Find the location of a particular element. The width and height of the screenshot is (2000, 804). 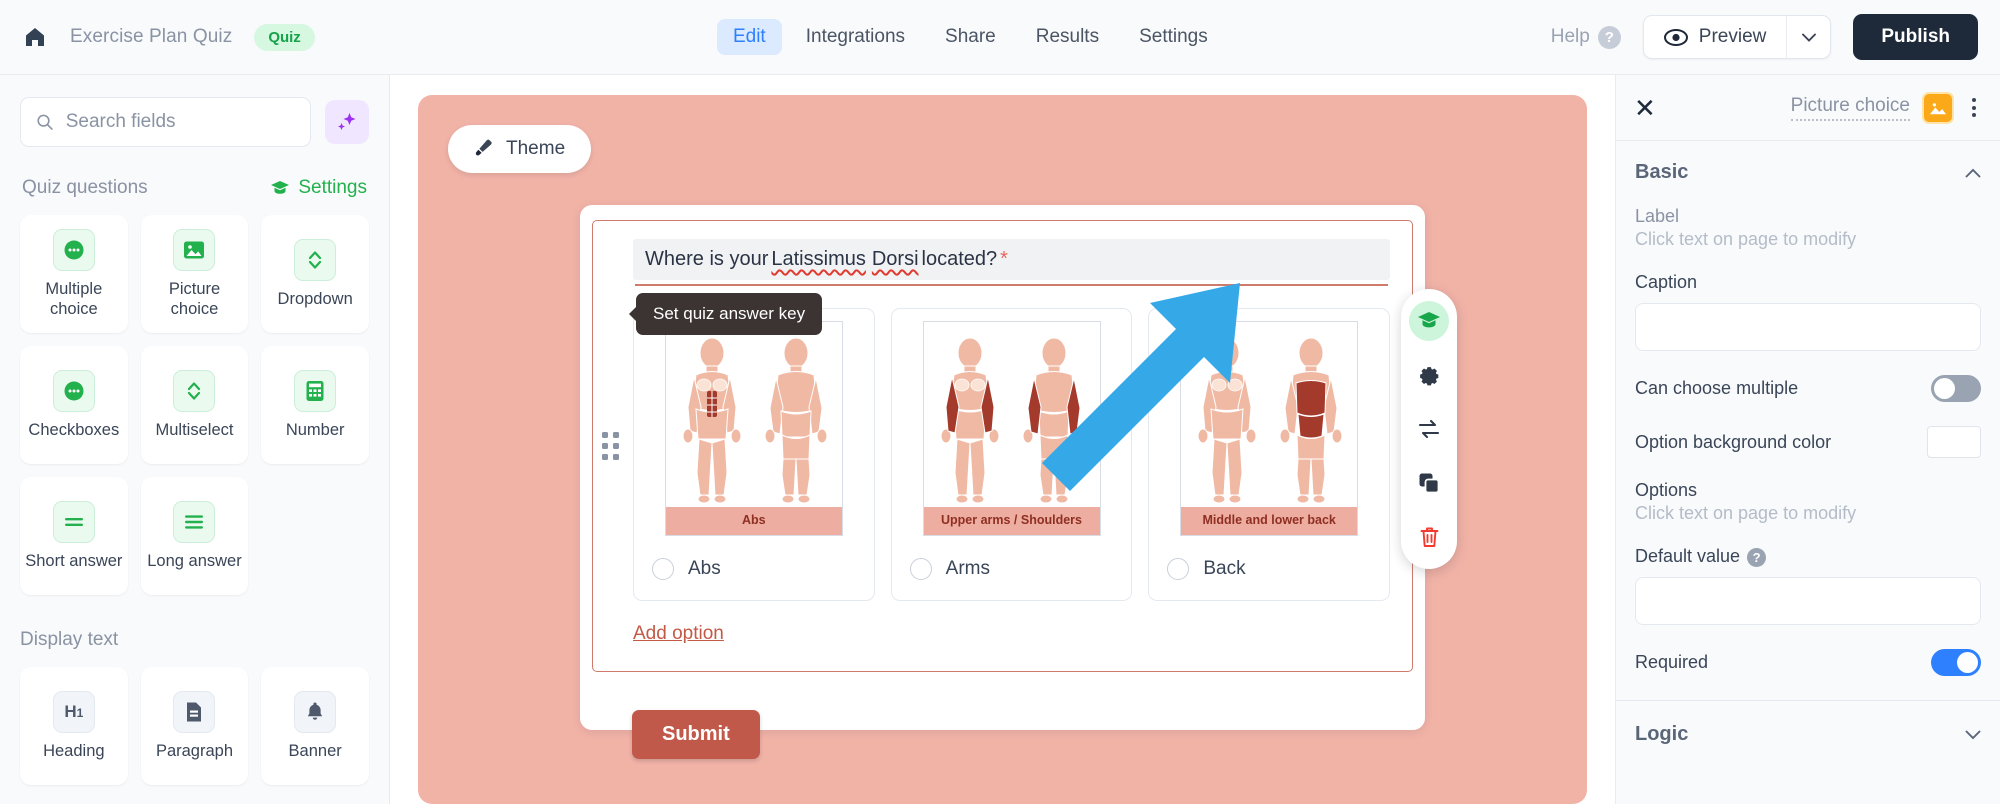

body-front-illustration is located at coordinates (1227, 420).